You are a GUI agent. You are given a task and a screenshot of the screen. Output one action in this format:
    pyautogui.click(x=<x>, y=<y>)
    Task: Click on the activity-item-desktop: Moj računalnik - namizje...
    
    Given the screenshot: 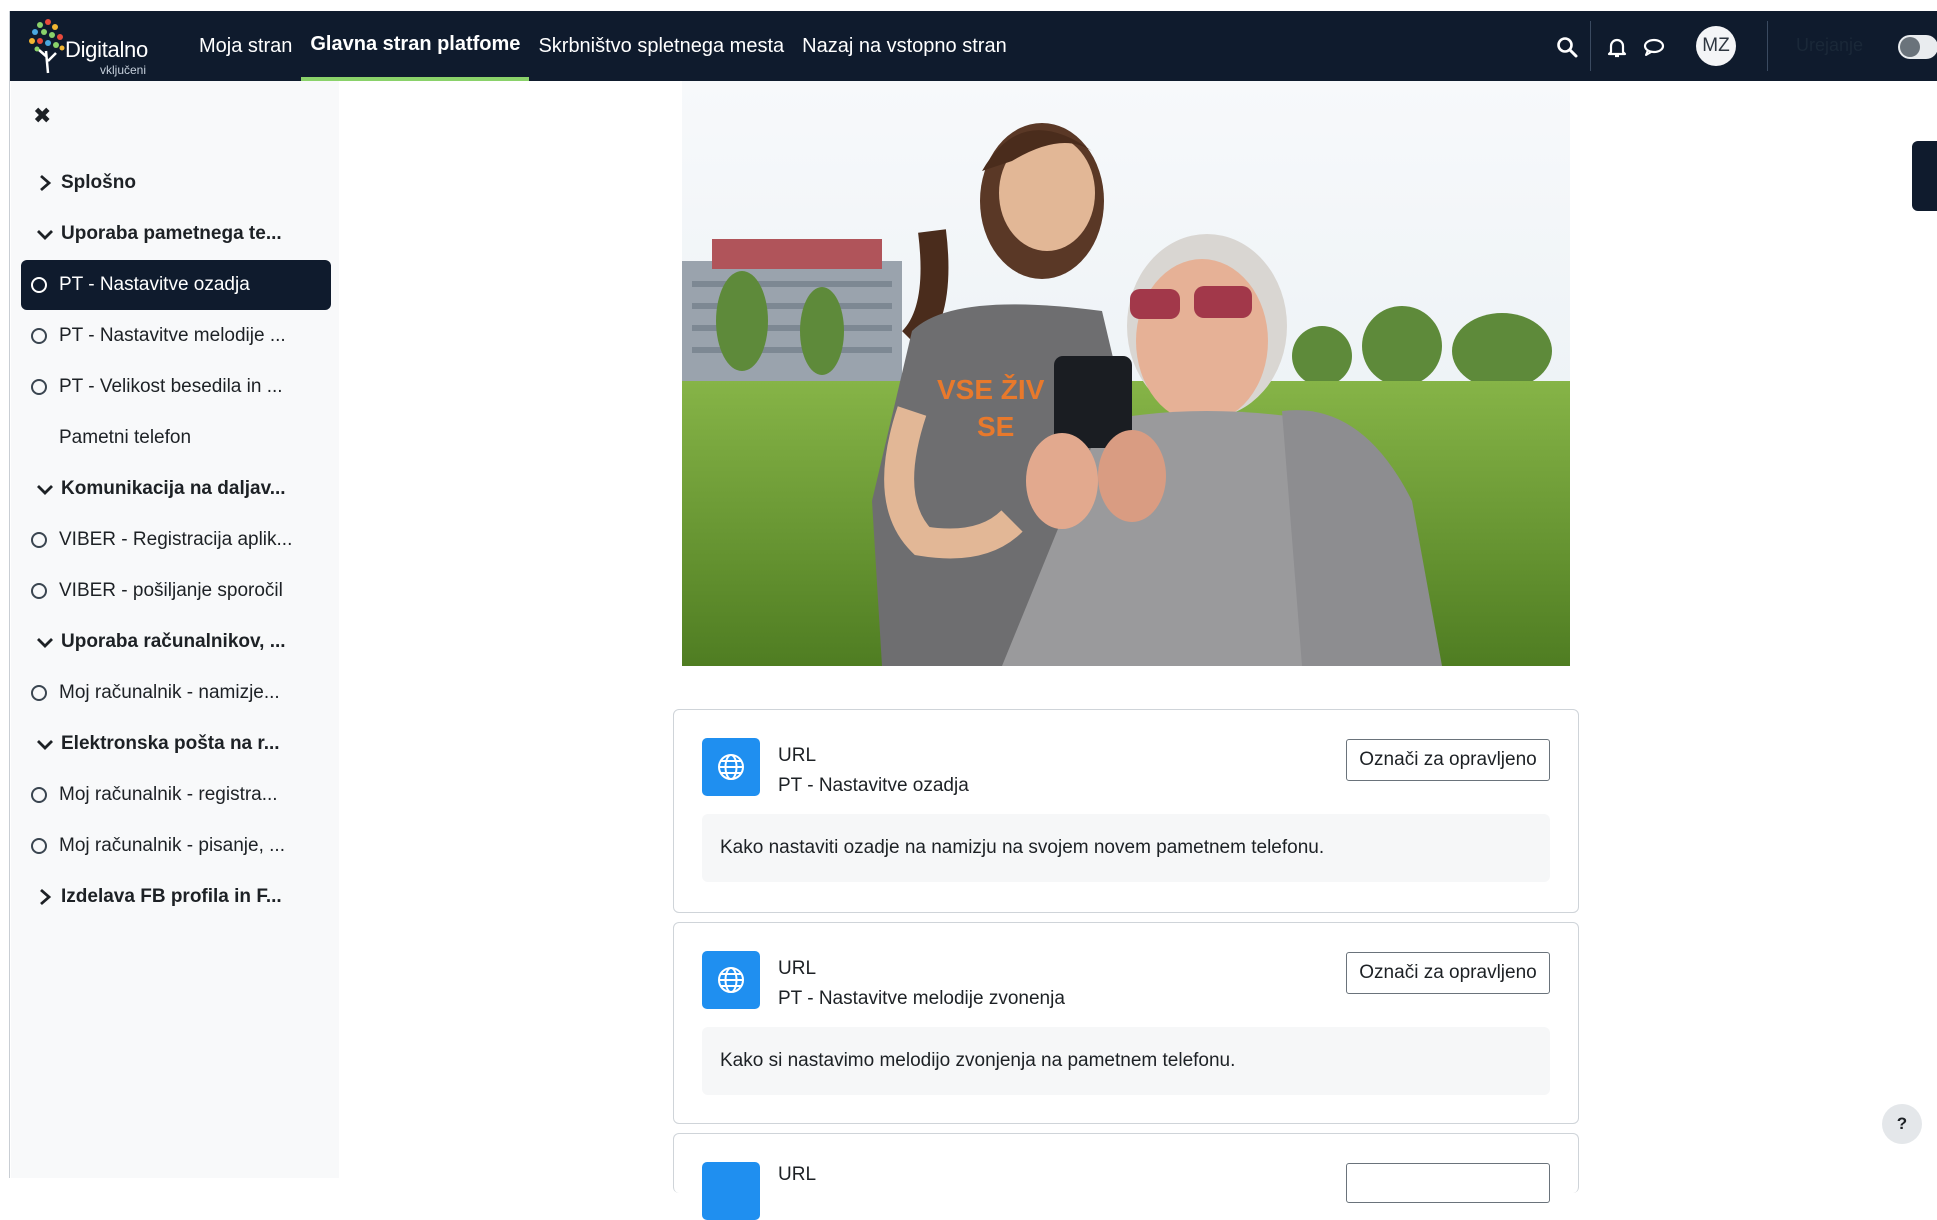 What is the action you would take?
    pyautogui.click(x=176, y=693)
    